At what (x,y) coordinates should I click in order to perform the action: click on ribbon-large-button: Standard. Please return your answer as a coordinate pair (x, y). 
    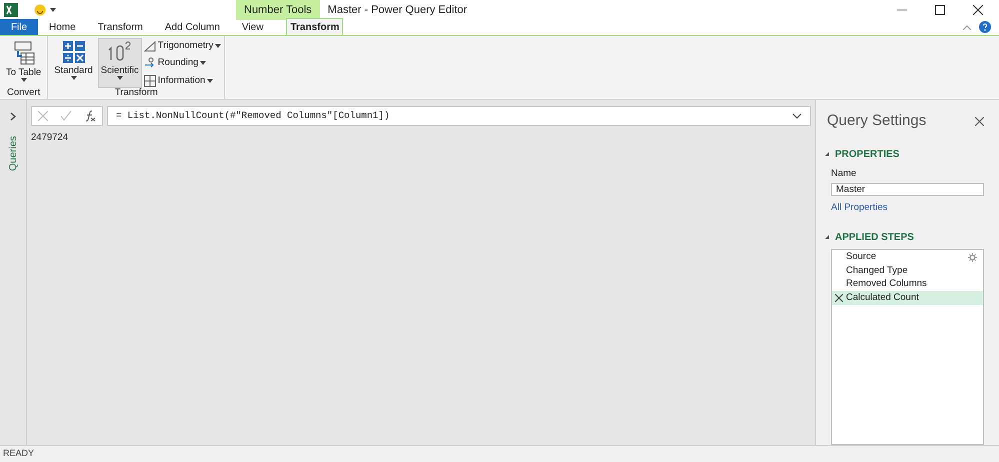
    Looking at the image, I should click on (73, 63).